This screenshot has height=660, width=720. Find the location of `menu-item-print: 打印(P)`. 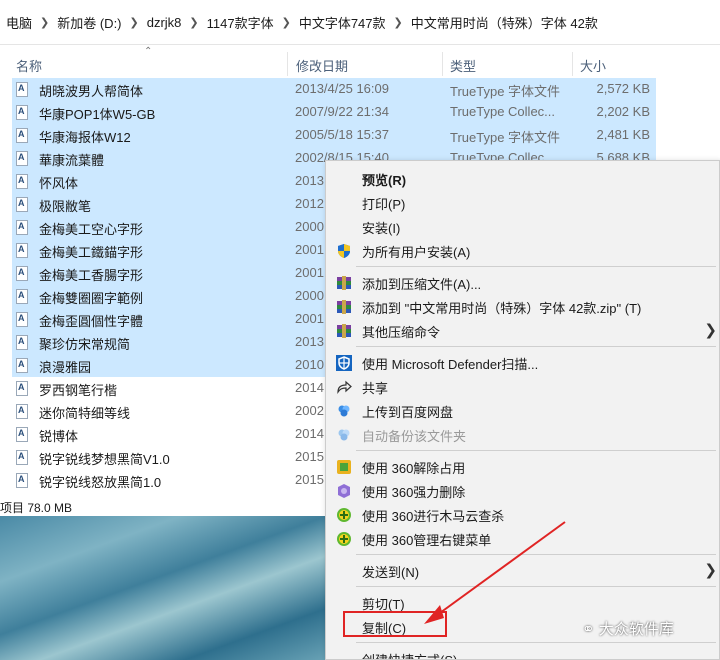

menu-item-print: 打印(P) is located at coordinates (522, 202).